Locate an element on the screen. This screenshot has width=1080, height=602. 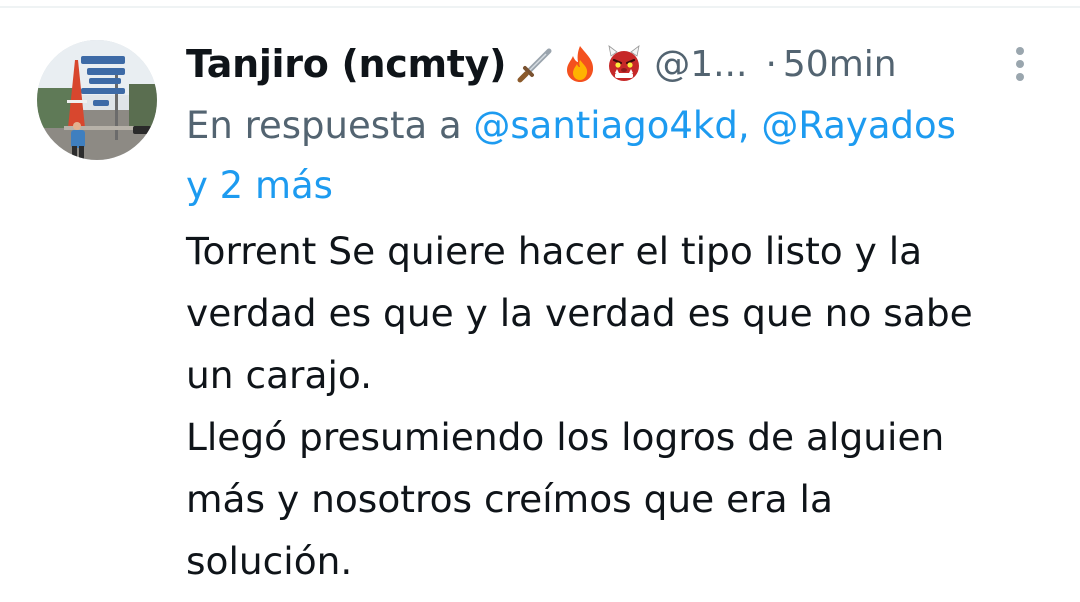
tweet-header: Tanjiro (ncmty) @1... · 50min is located at coordinates (616, 64).